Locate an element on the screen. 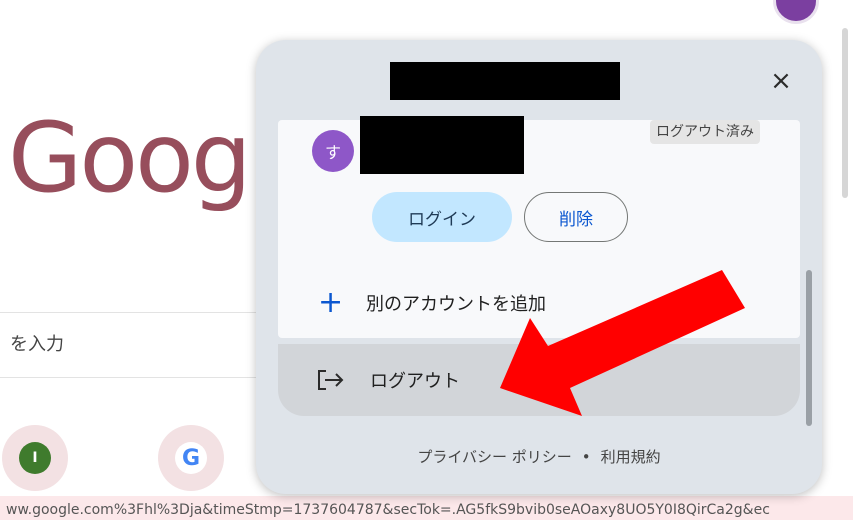 This screenshot has width=853, height=520. add-account-button: + 別のアカウントを追加 is located at coordinates (539, 303).